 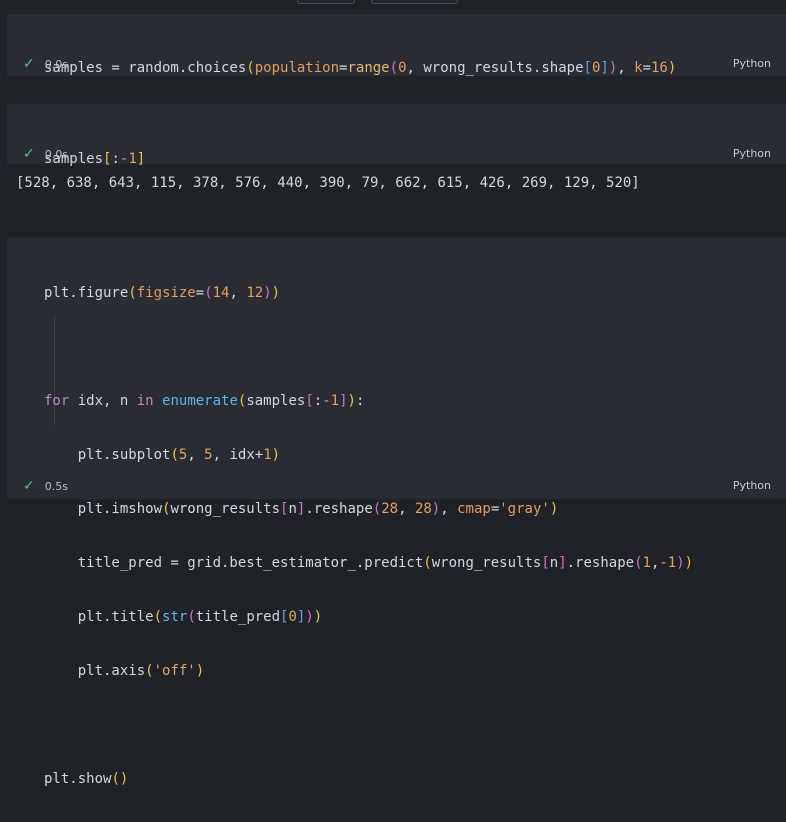 What do you see at coordinates (752, 63) in the screenshot?
I see `cell-1-language: Python` at bounding box center [752, 63].